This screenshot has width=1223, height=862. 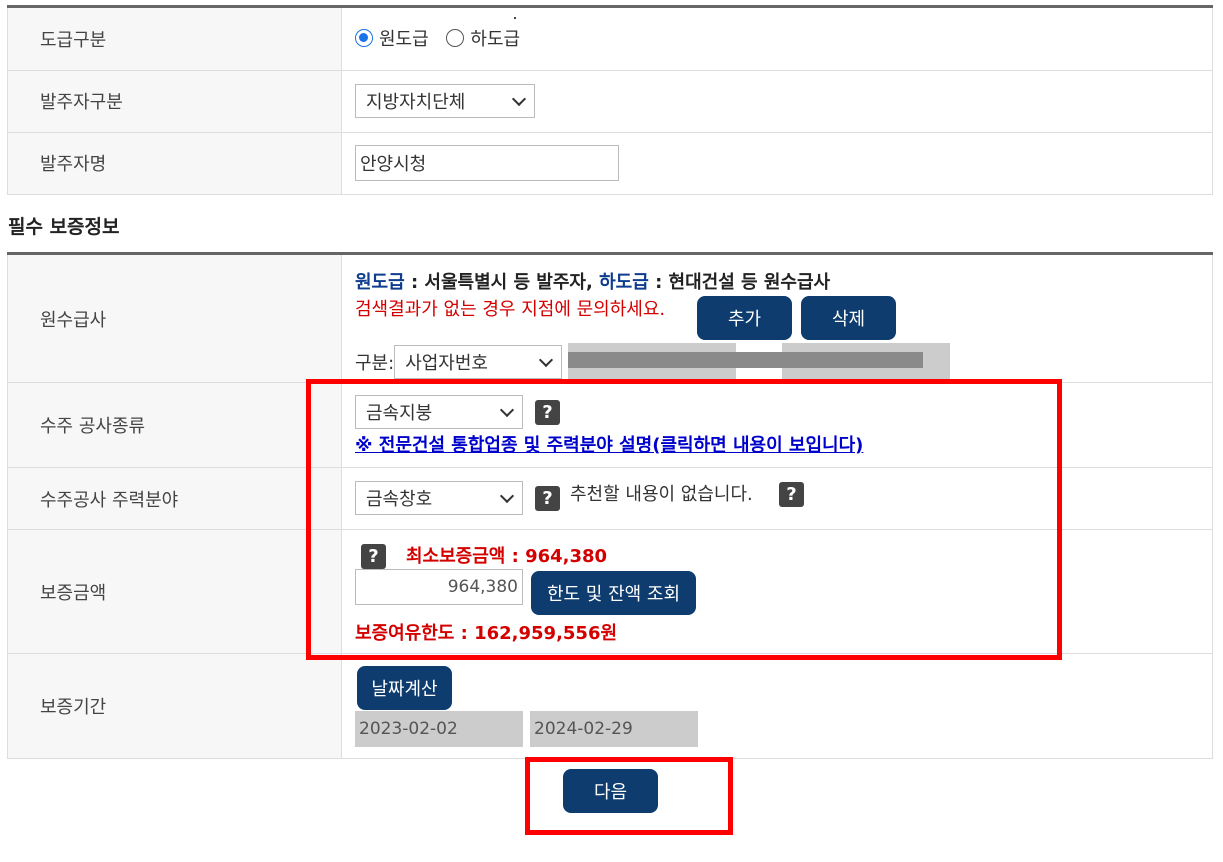 What do you see at coordinates (416, 102) in the screenshot?
I see `orderer-type-value: 지방자치단체` at bounding box center [416, 102].